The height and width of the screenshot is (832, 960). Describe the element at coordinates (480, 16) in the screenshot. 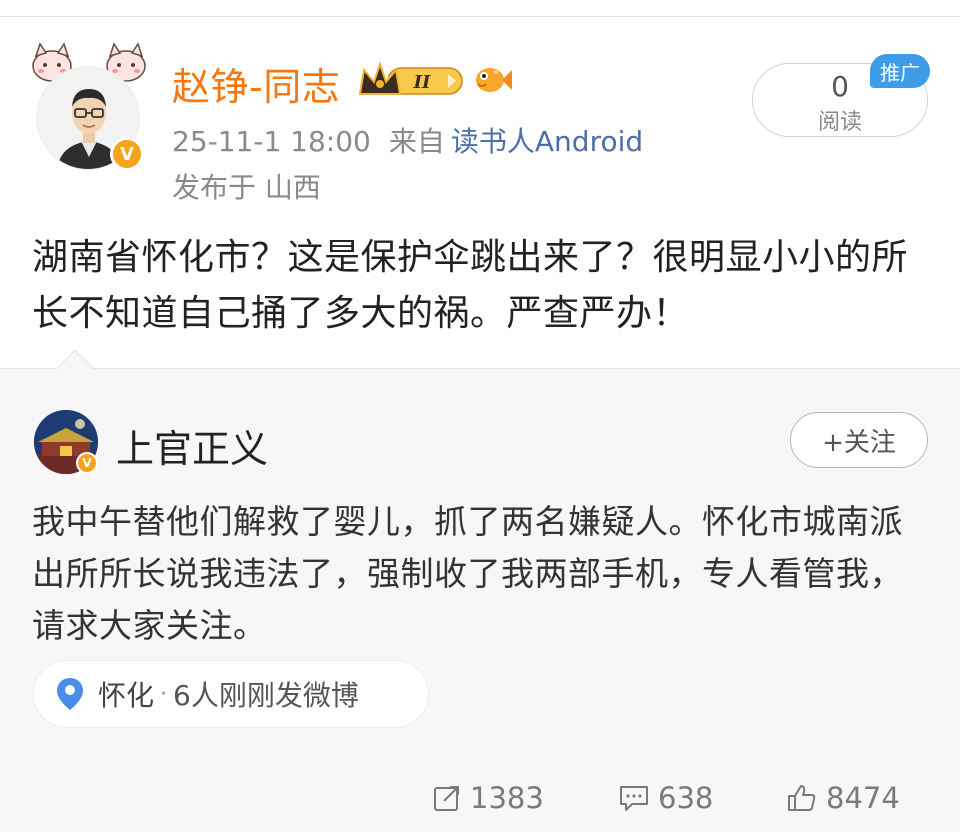

I see `top-divider` at that location.